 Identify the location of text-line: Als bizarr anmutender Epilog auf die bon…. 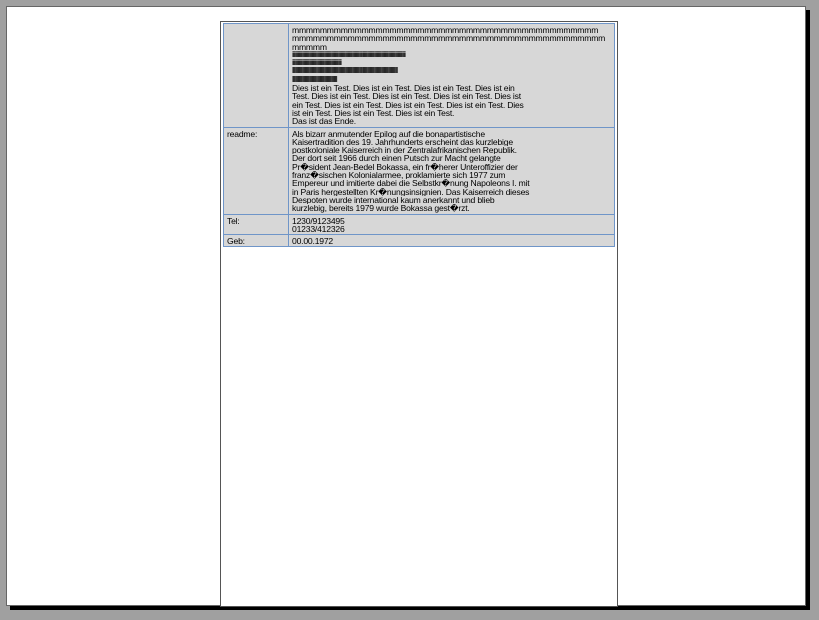
(388, 133).